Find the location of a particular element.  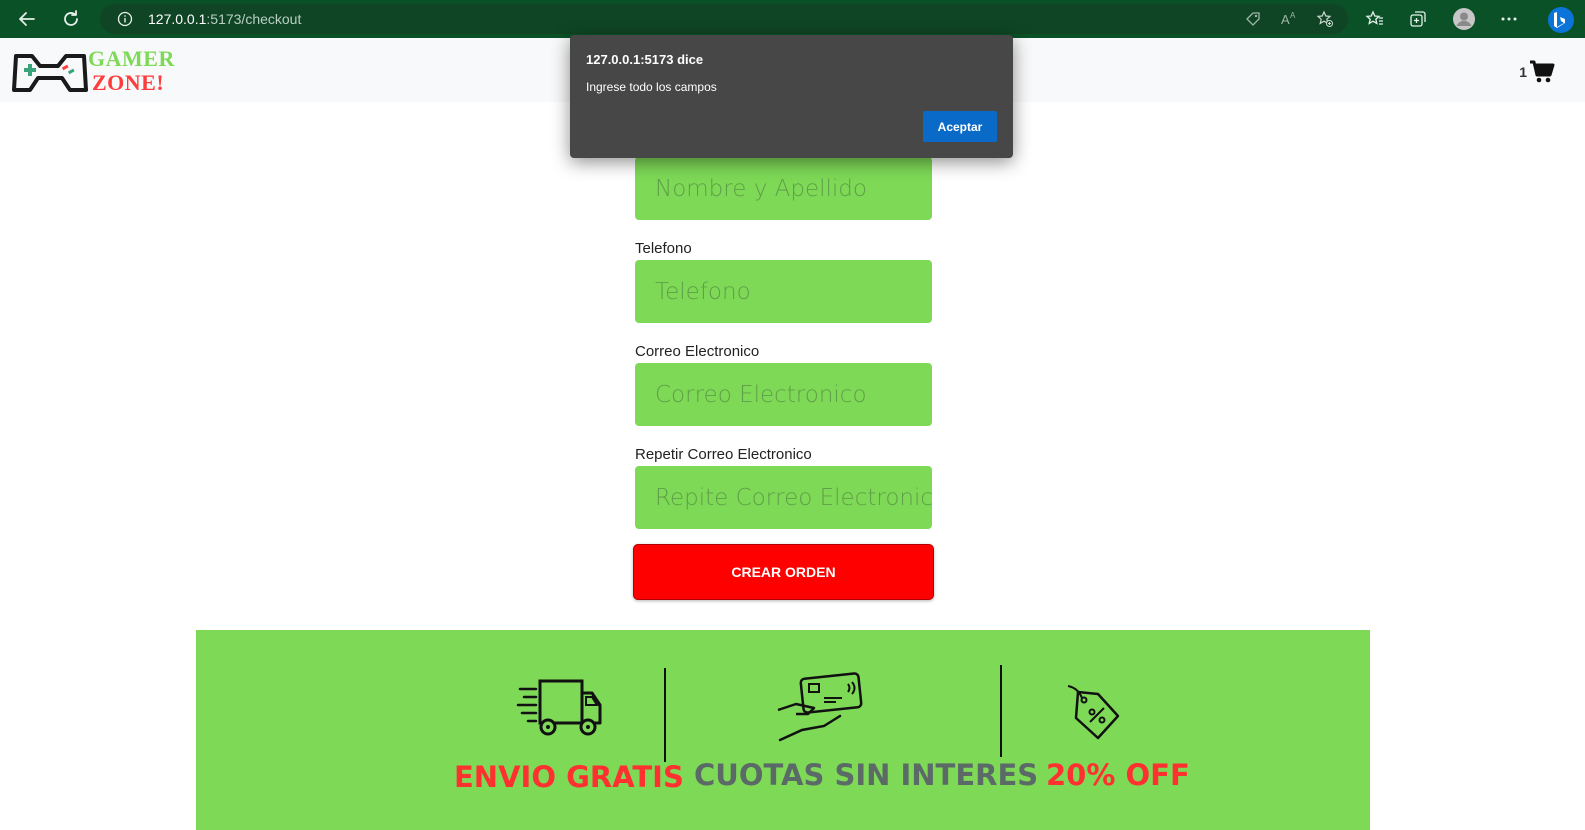

create-order-button: CREAR ORDEN is located at coordinates (783, 572).